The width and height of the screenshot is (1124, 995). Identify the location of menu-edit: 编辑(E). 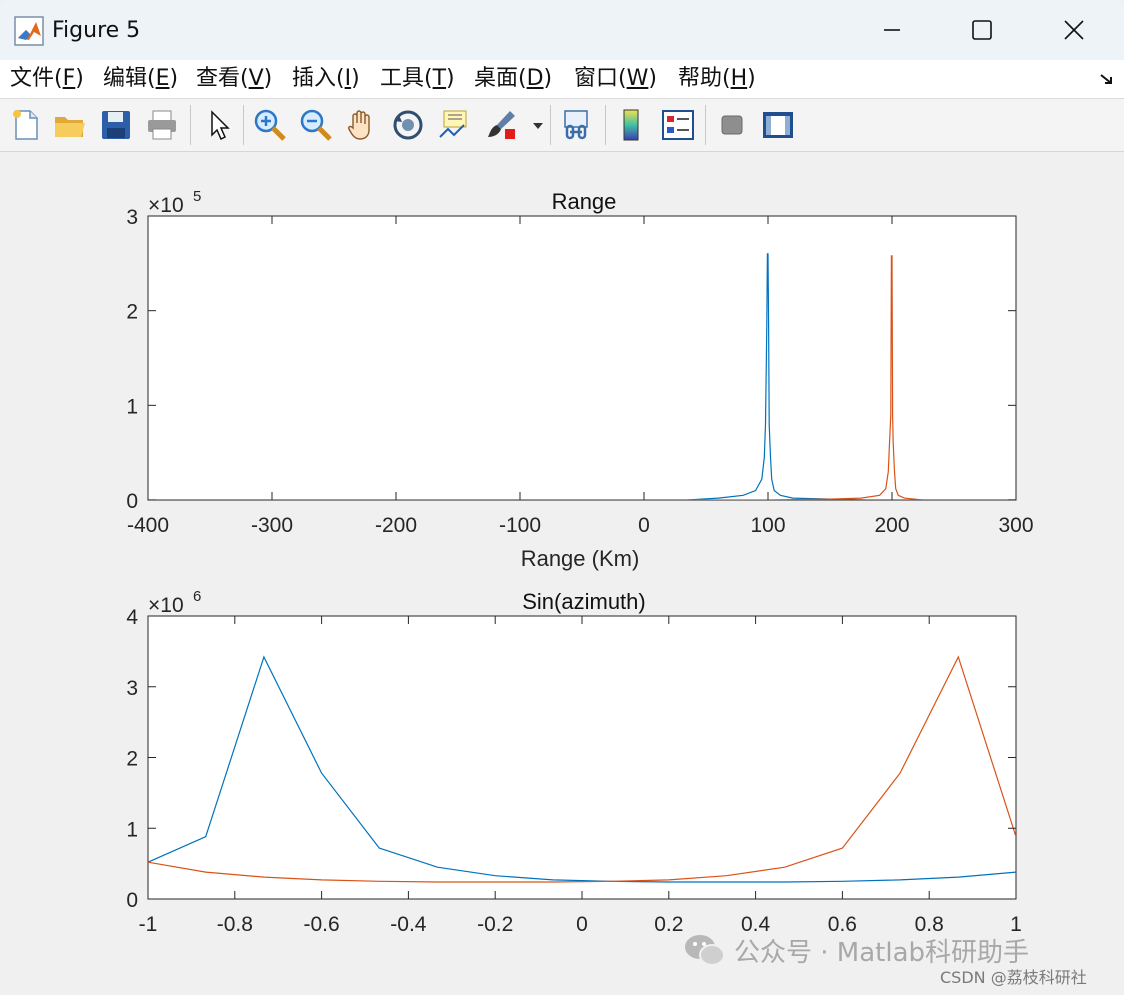
(140, 79).